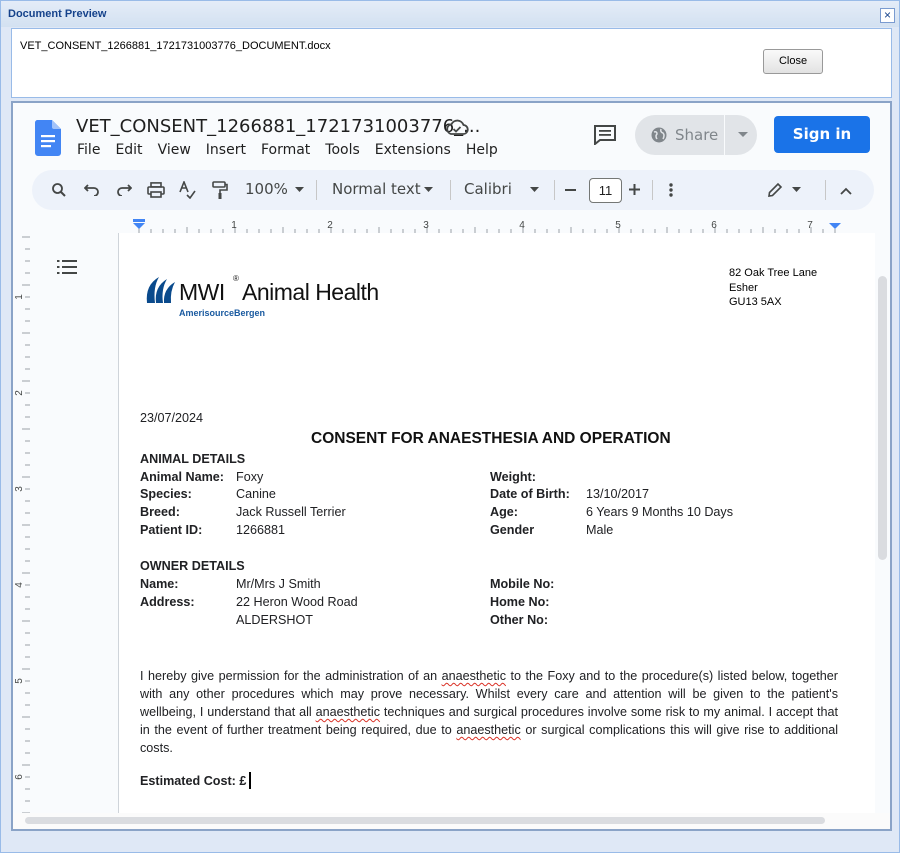  I want to click on share-button: Share, so click(696, 135).